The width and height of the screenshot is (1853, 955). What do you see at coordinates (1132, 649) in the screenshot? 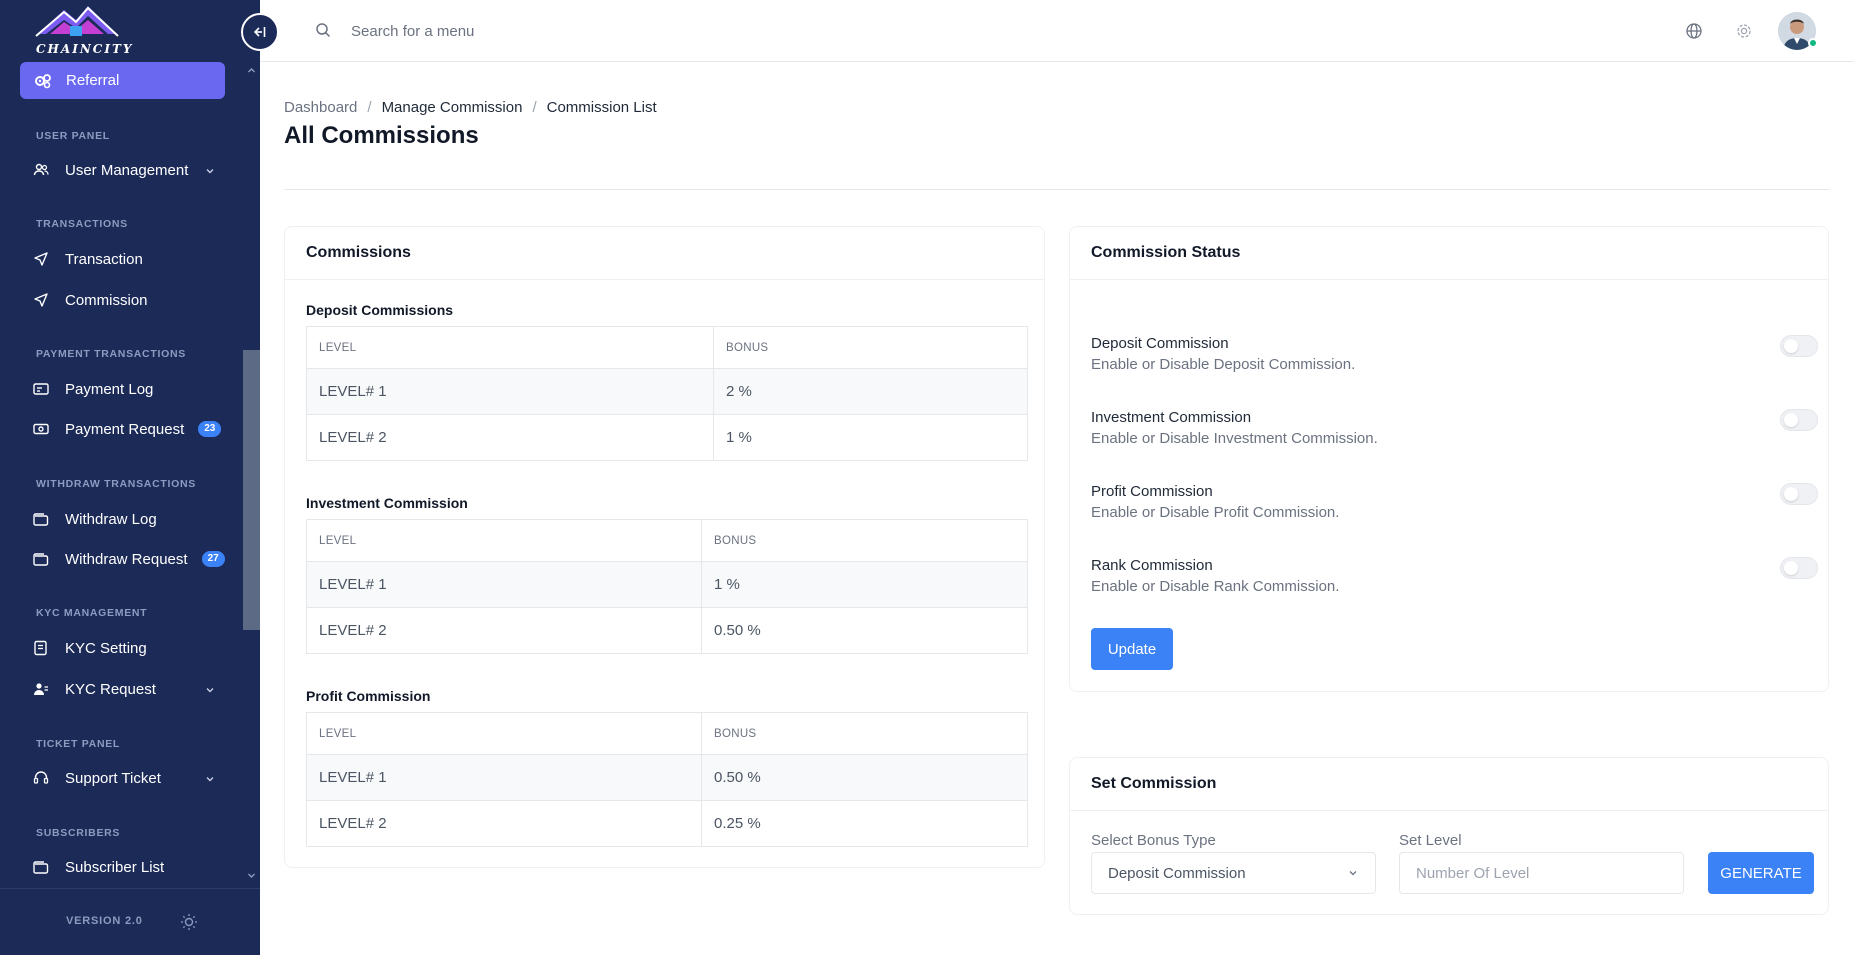
I see `update-button: Update` at bounding box center [1132, 649].